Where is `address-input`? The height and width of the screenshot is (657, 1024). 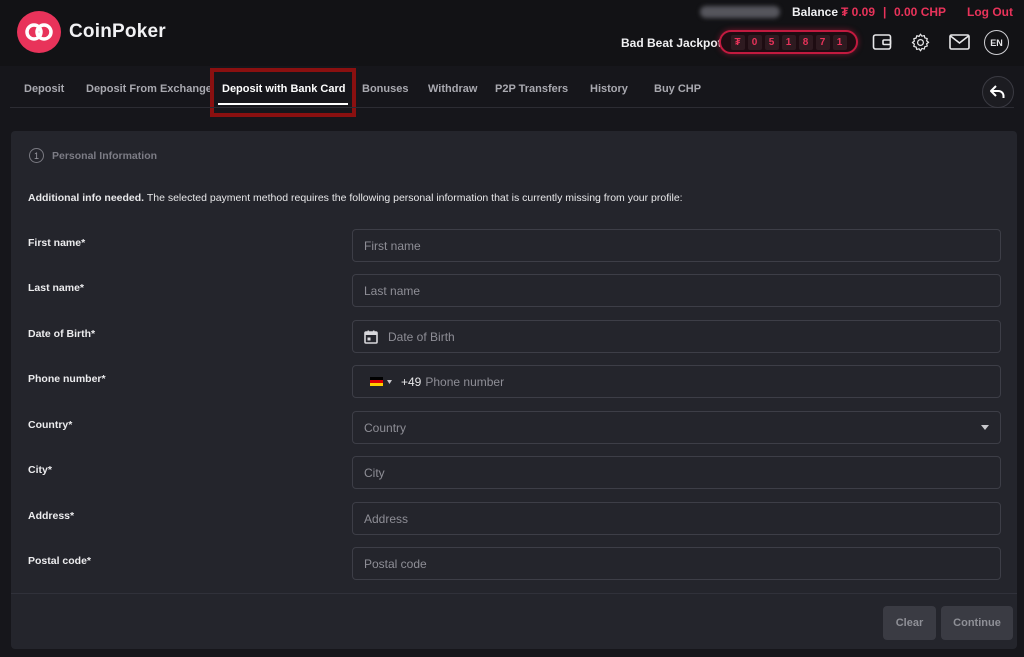 address-input is located at coordinates (676, 518).